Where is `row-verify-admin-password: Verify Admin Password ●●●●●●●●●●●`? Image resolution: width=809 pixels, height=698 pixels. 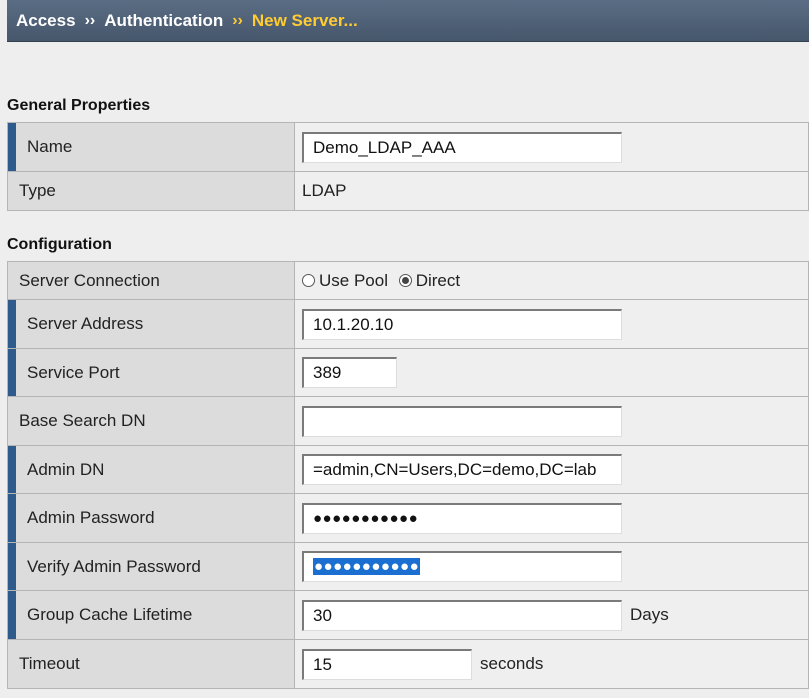
row-verify-admin-password: Verify Admin Password ●●●●●●●●●●● is located at coordinates (408, 566).